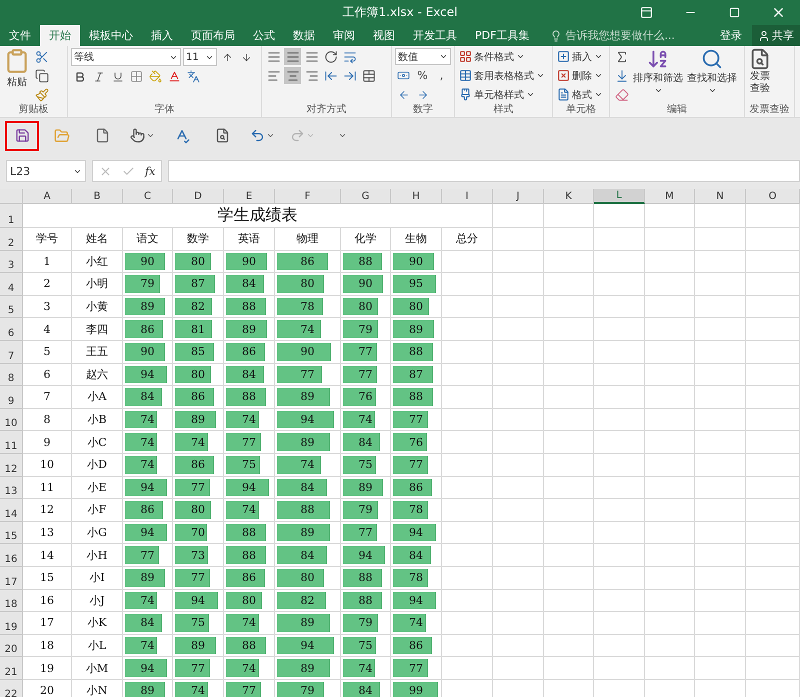 The image size is (800, 697). I want to click on align-center-button, so click(292, 75).